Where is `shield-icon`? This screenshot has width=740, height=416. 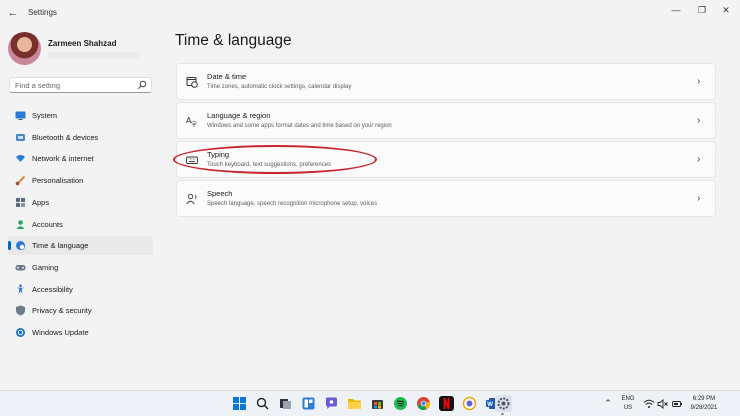 shield-icon is located at coordinates (20, 310).